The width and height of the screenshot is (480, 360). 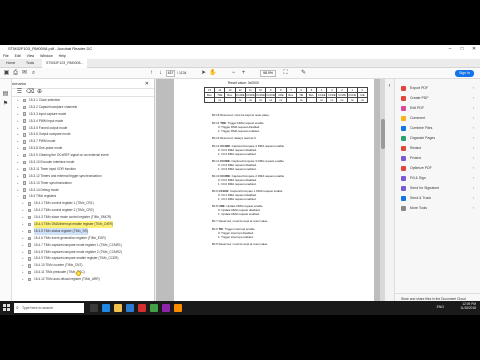 I want to click on bookmark-item: +15.3.3 Input capture mode, so click(x=77, y=114).